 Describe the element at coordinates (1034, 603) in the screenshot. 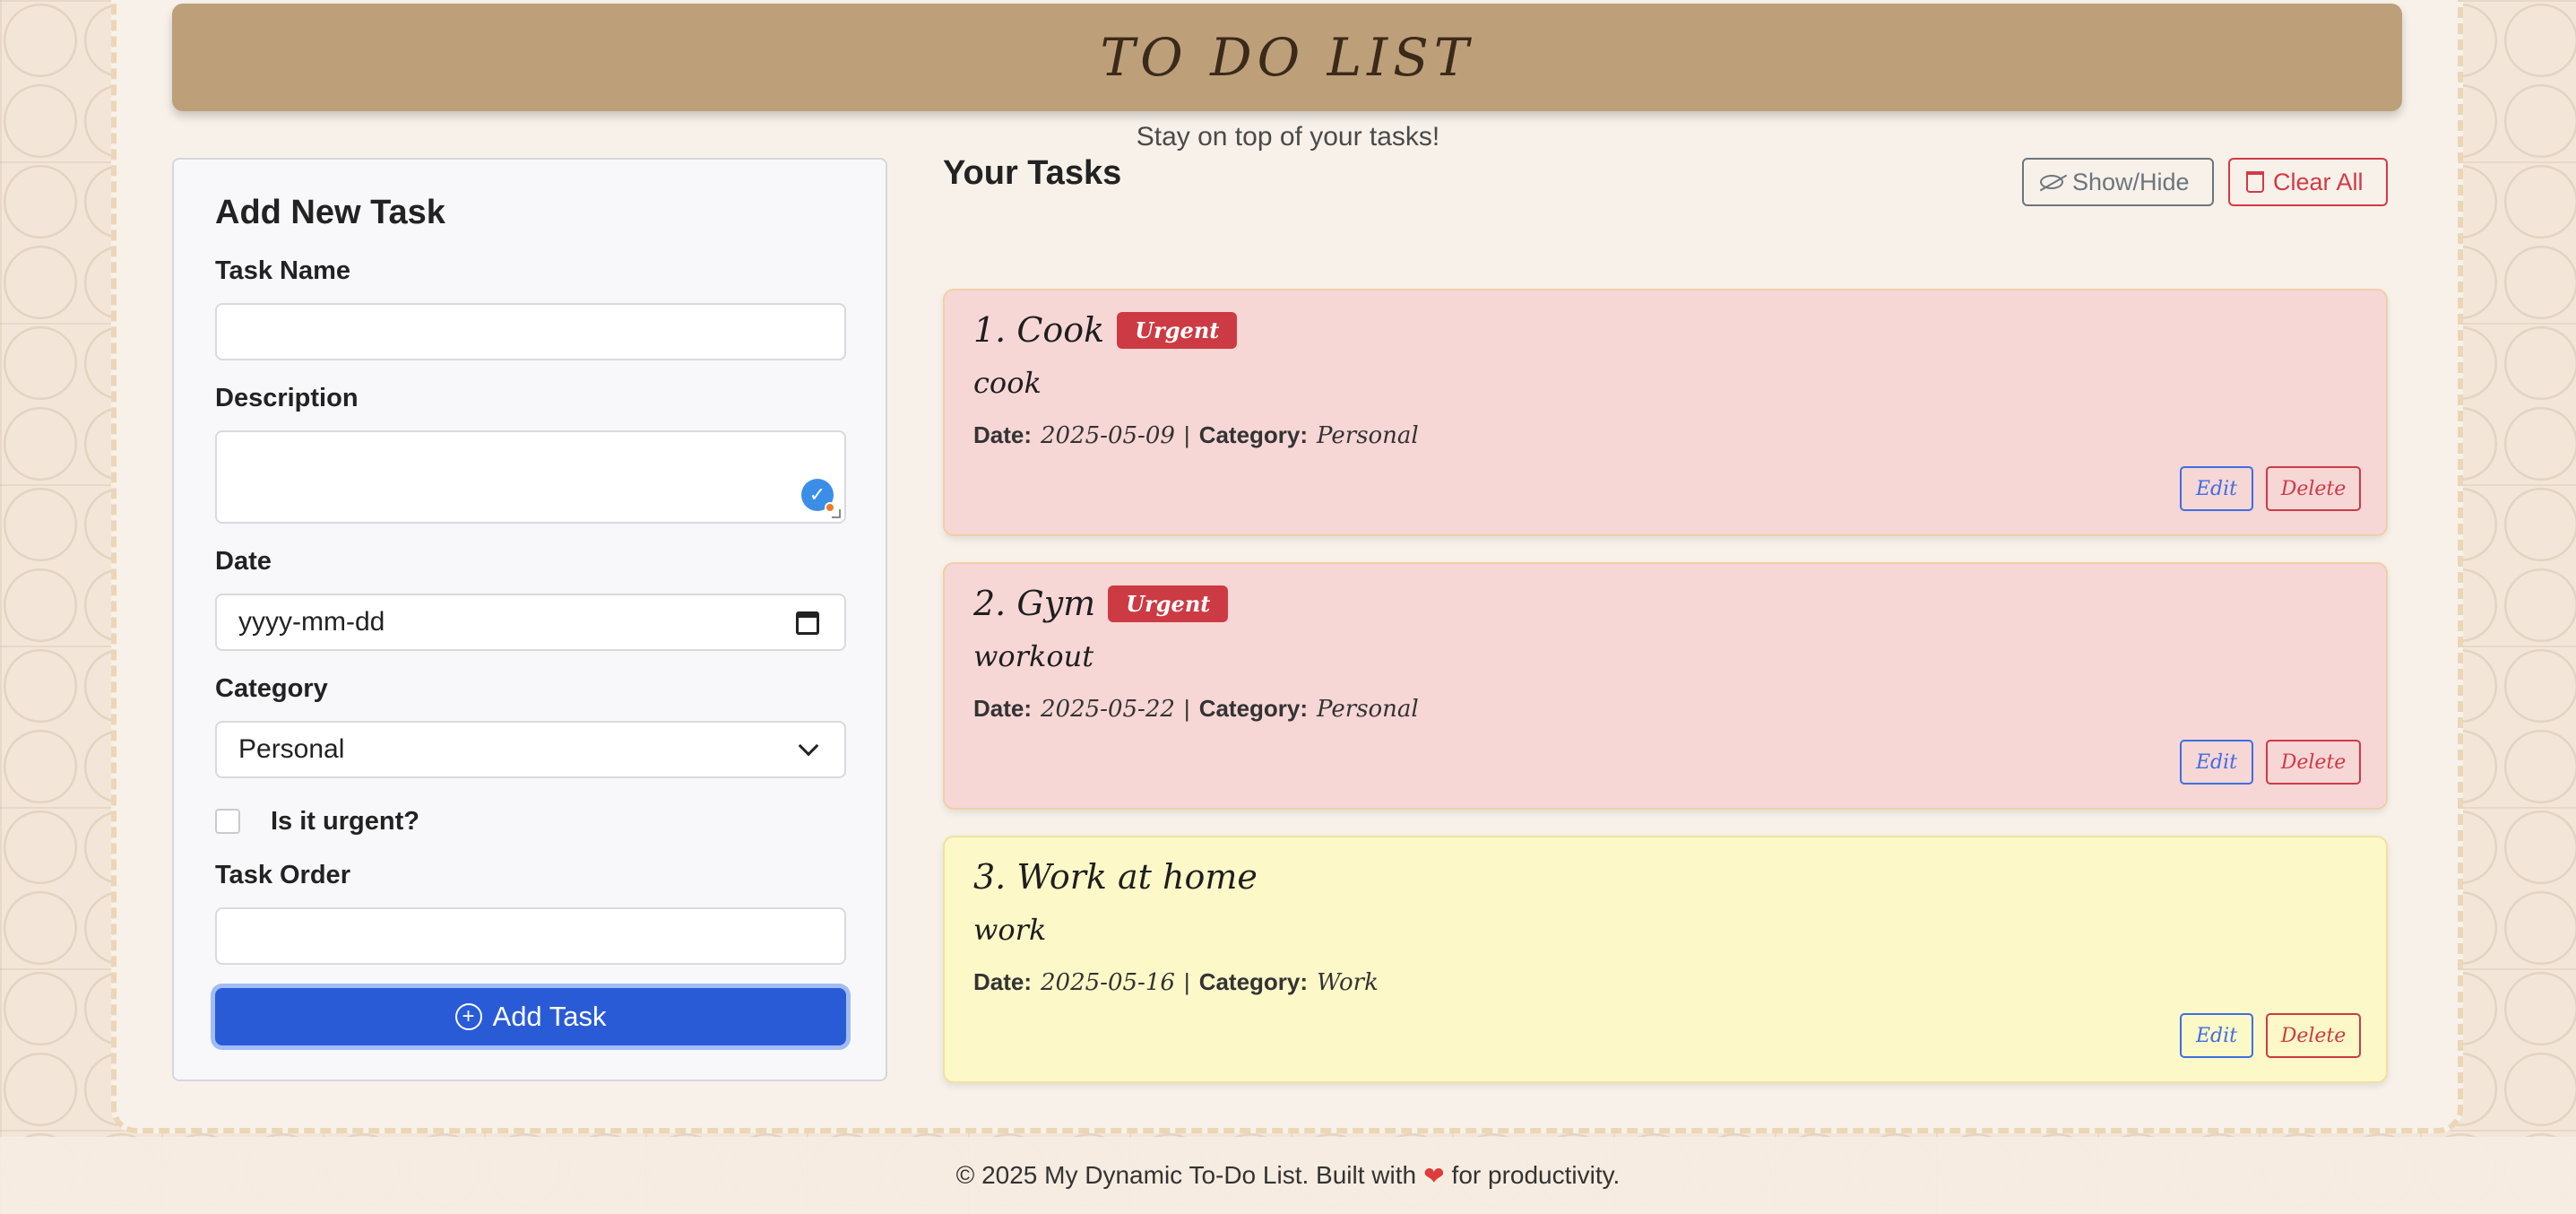

I see `task-name: 2. Gym` at that location.